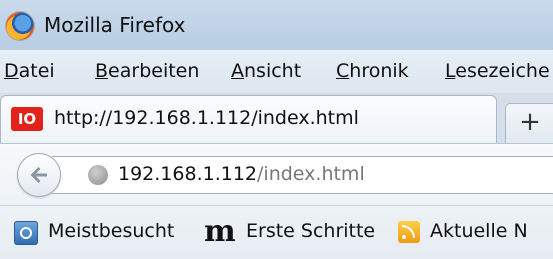 The height and width of the screenshot is (259, 553). Describe the element at coordinates (206, 118) in the screenshot. I see `tab-title: http://192.168.1.112/index.html` at that location.